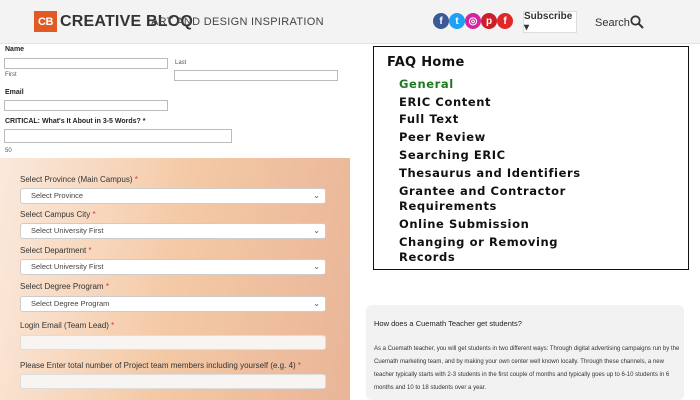 Image resolution: width=700 pixels, height=400 pixels. What do you see at coordinates (612, 23) in the screenshot?
I see `search-label: Search` at bounding box center [612, 23].